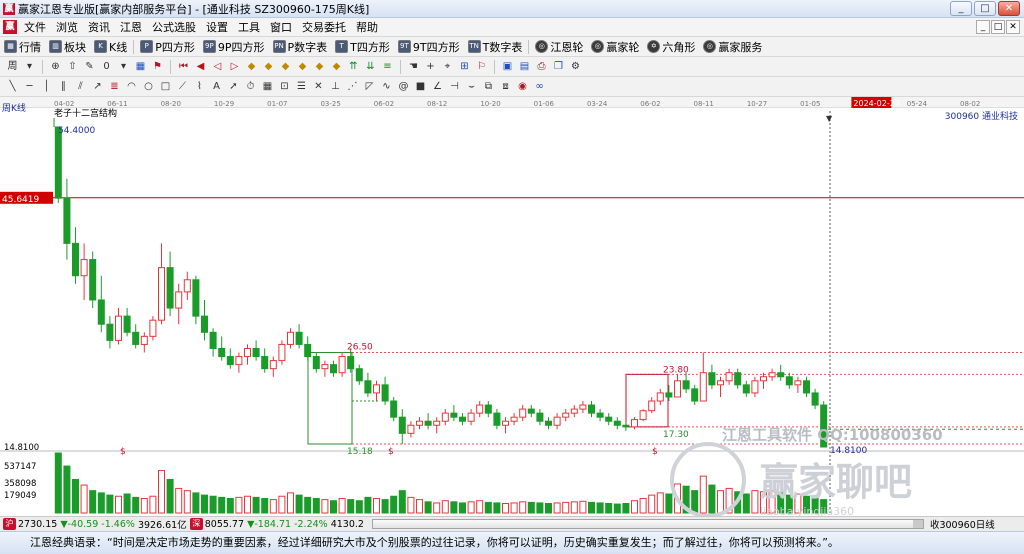 The height and width of the screenshot is (554, 1024). What do you see at coordinates (983, 27) in the screenshot?
I see `mdi-minimize-button: _` at bounding box center [983, 27].